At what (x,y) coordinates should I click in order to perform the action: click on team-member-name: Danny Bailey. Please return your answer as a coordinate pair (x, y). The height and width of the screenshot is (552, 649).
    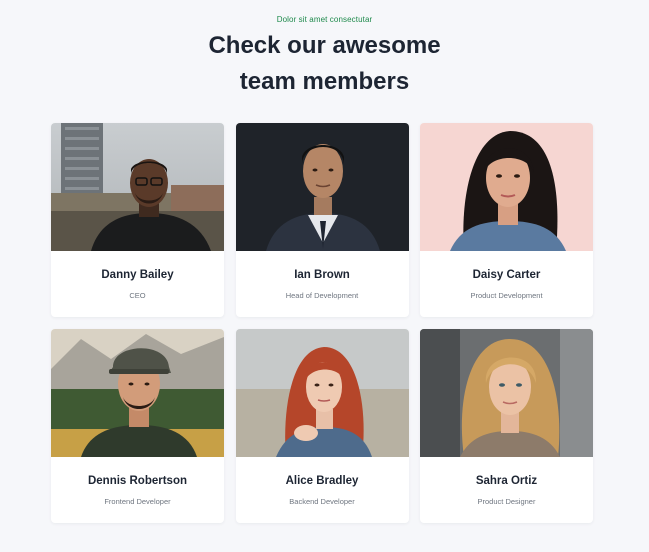
    Looking at the image, I should click on (137, 275).